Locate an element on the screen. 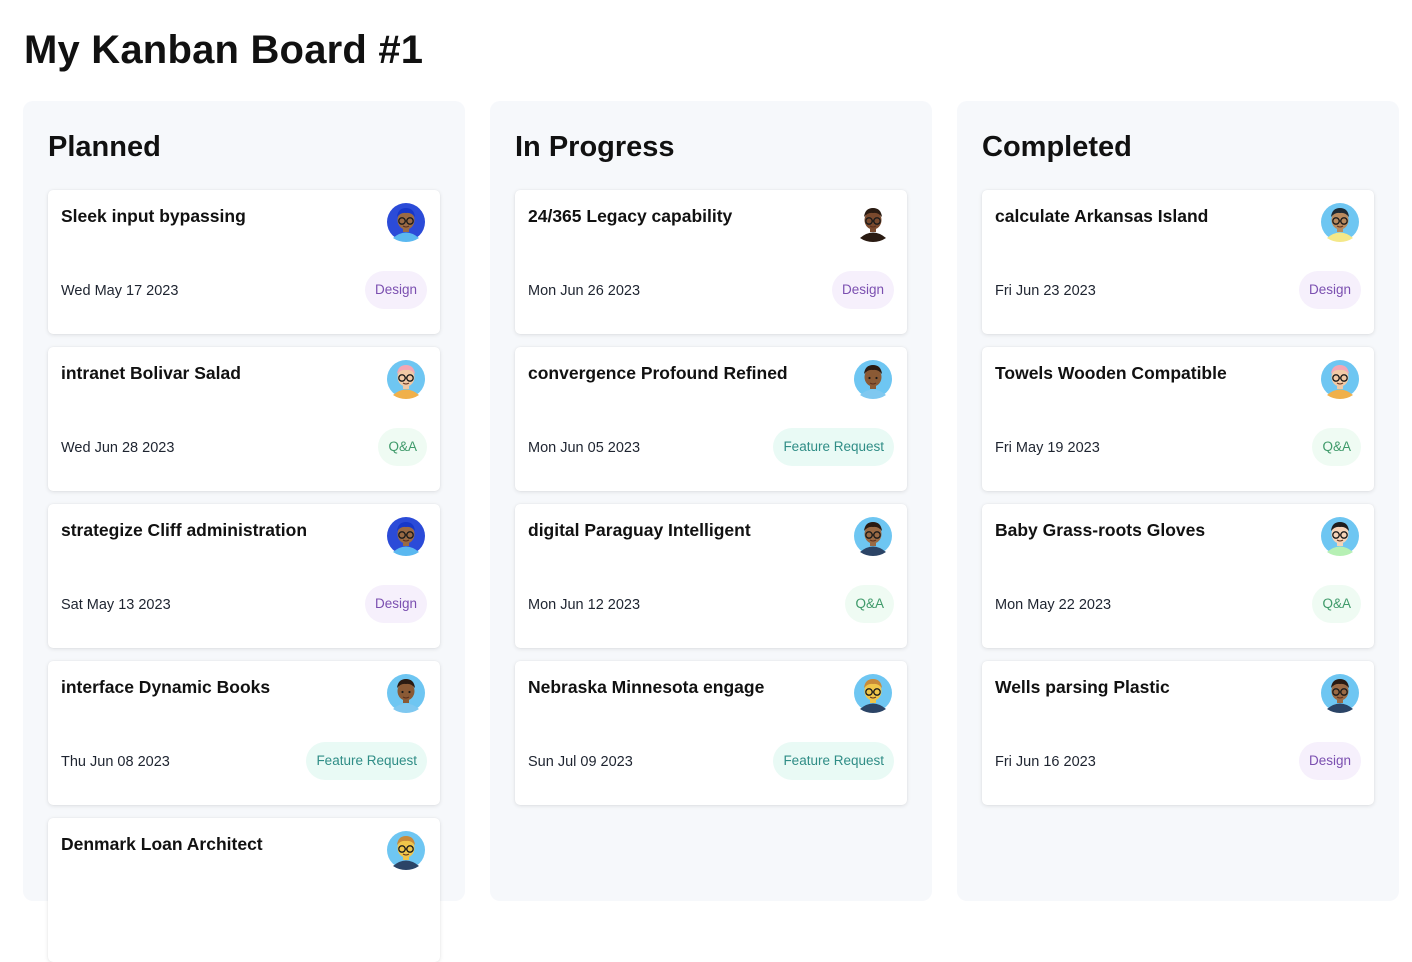  kanban-card: Denmark Loan Architect is located at coordinates (244, 890).